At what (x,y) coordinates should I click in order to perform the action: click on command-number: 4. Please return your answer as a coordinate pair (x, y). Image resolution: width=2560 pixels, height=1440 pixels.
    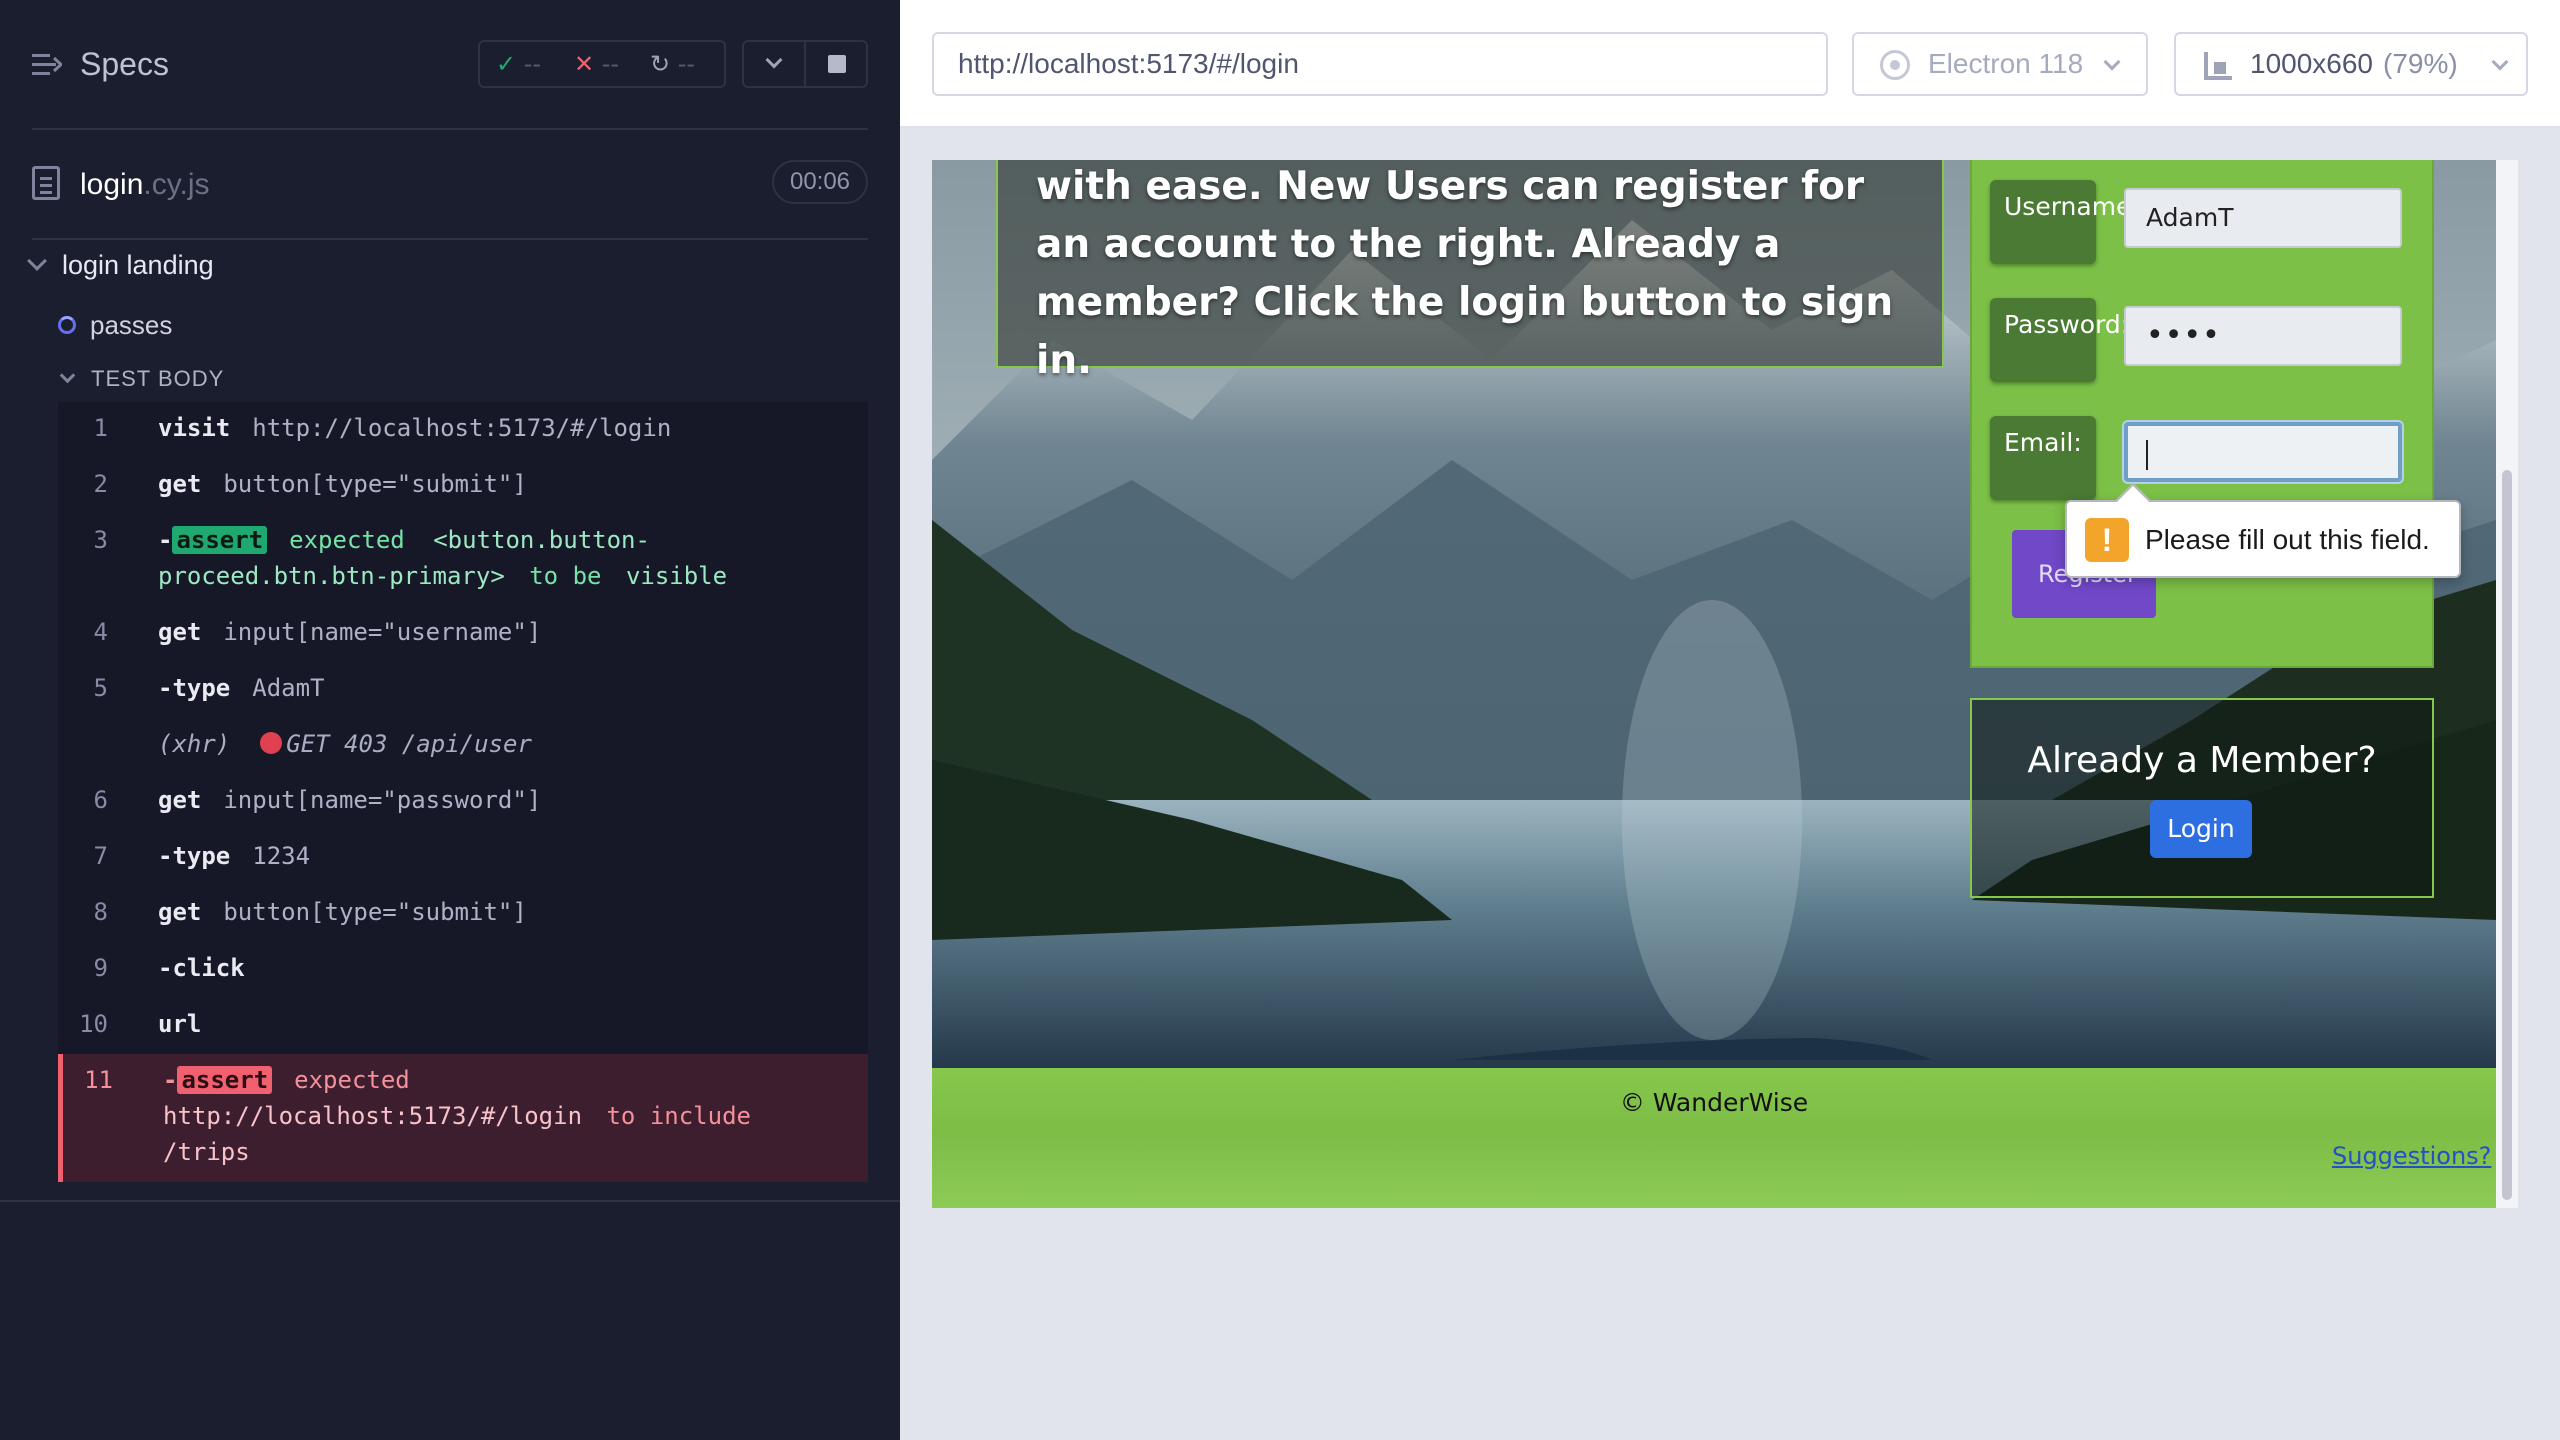
    Looking at the image, I should click on (100, 632).